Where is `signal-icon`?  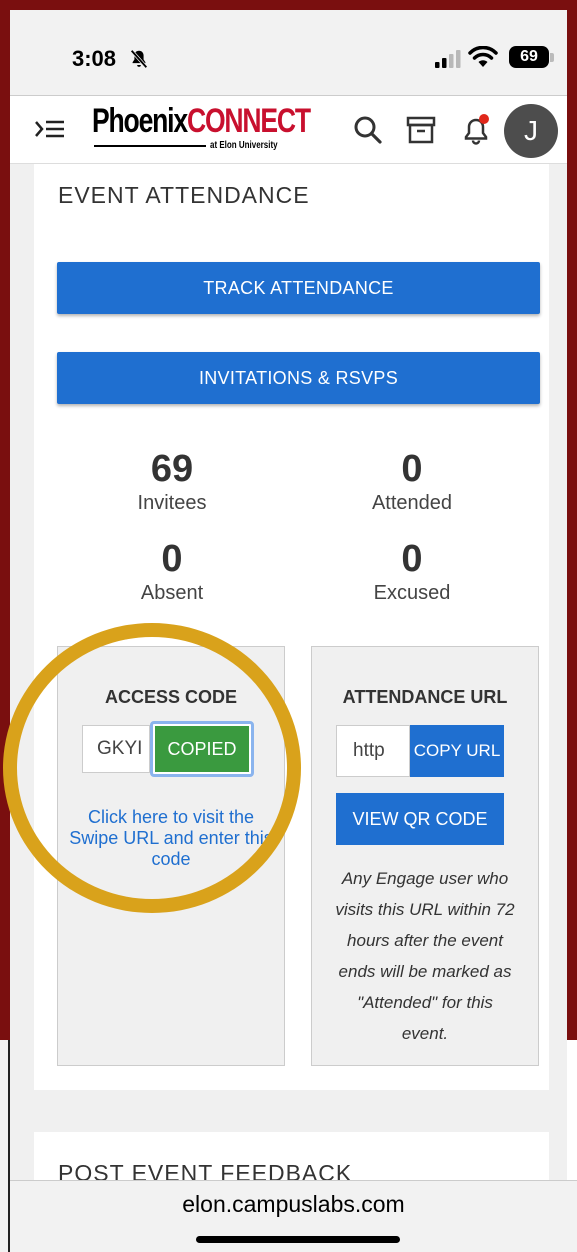
signal-icon is located at coordinates (448, 59).